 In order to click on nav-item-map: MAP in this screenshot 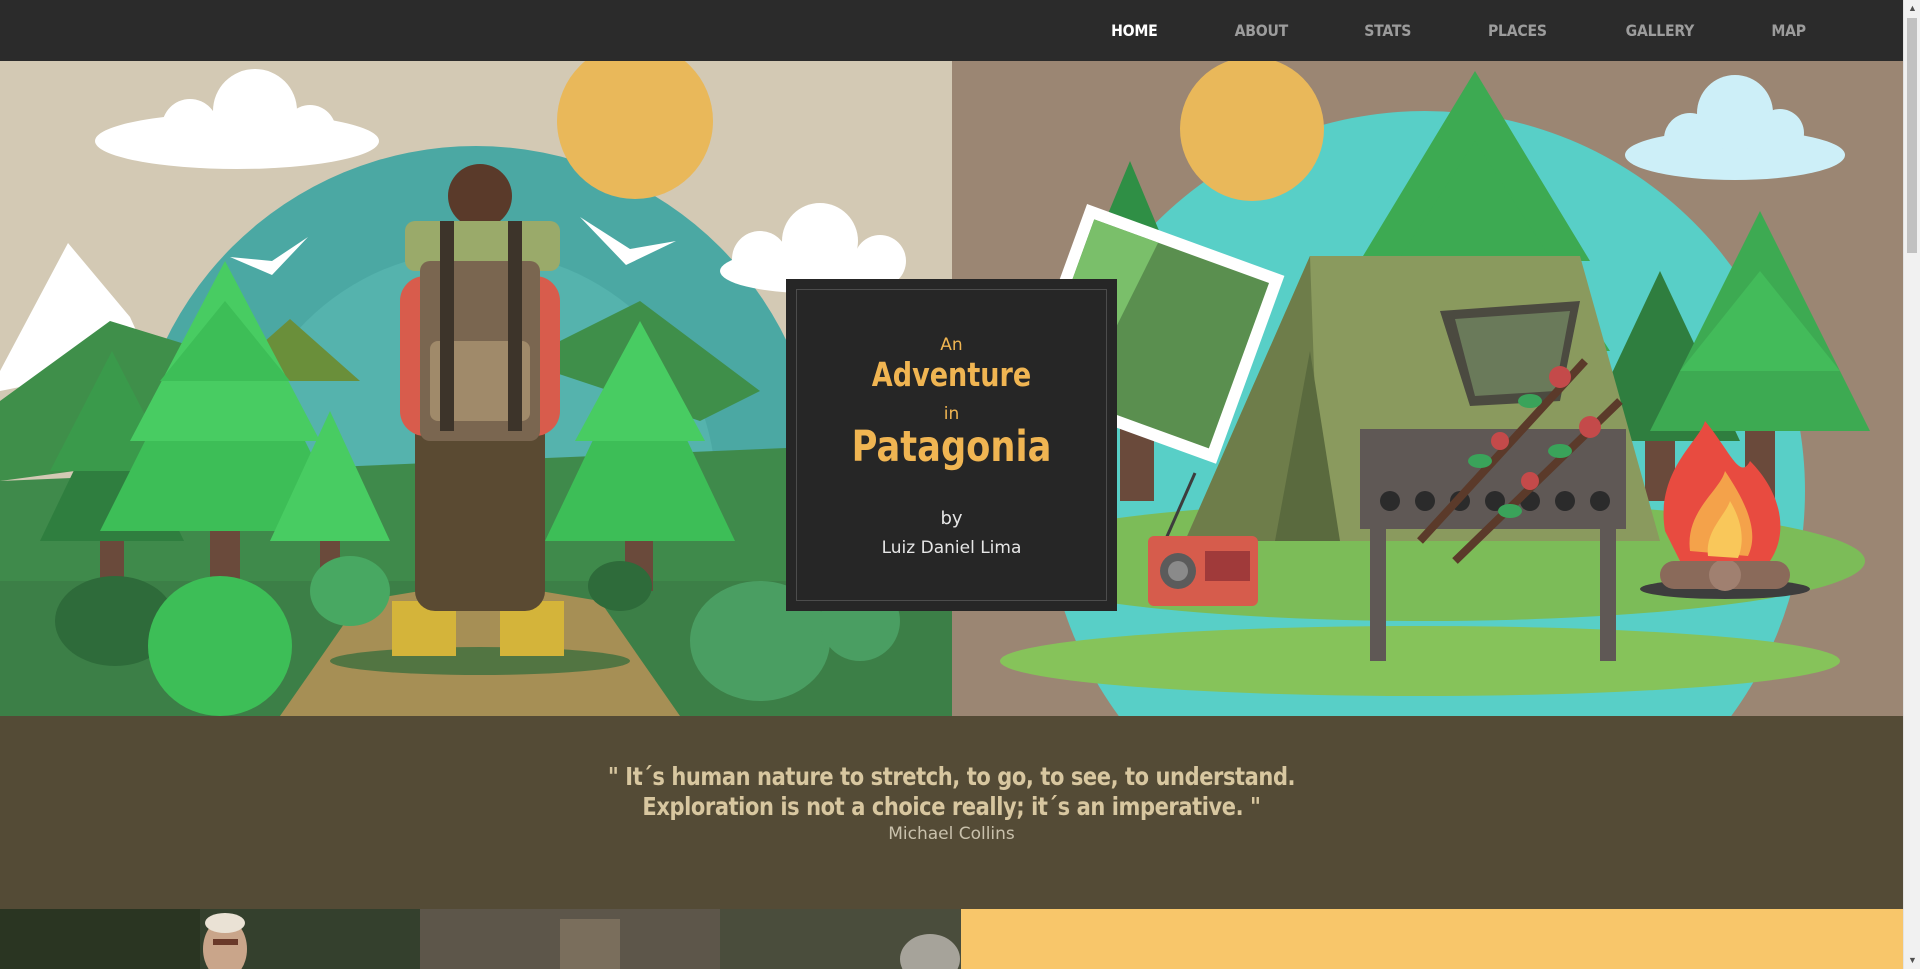, I will do `click(1788, 30)`.